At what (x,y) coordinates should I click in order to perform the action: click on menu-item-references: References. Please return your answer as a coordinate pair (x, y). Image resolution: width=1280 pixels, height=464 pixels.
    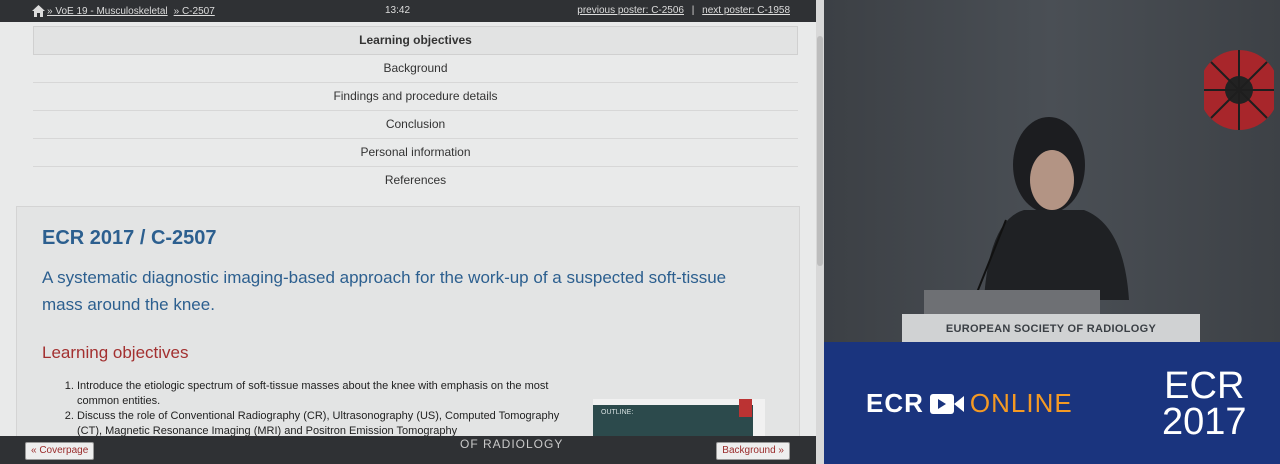
    Looking at the image, I should click on (415, 180).